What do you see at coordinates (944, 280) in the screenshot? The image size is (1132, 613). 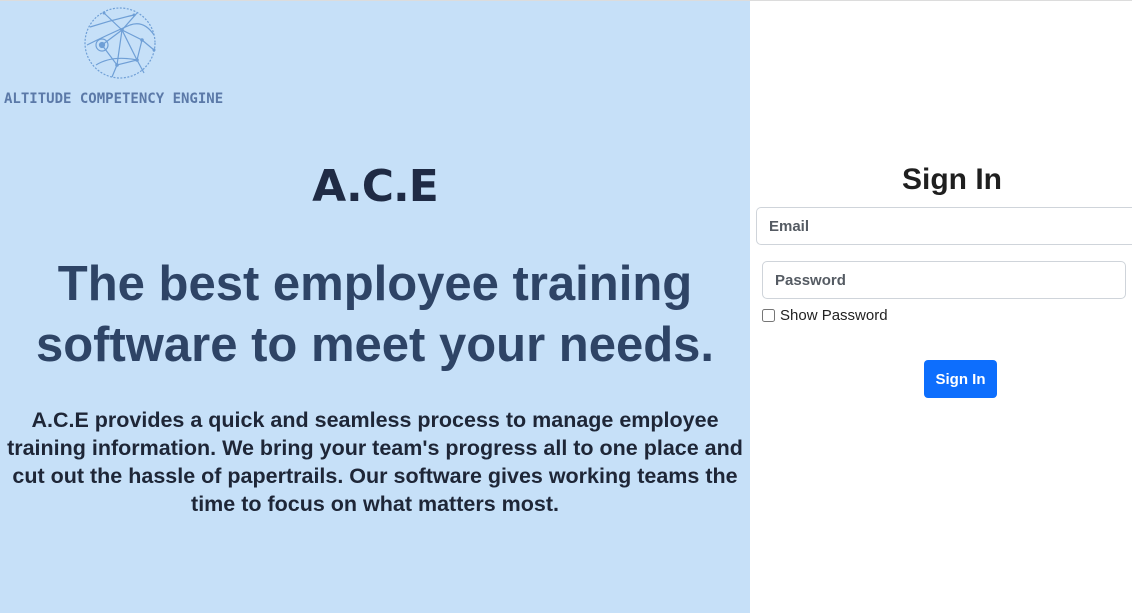 I see `password-input` at bounding box center [944, 280].